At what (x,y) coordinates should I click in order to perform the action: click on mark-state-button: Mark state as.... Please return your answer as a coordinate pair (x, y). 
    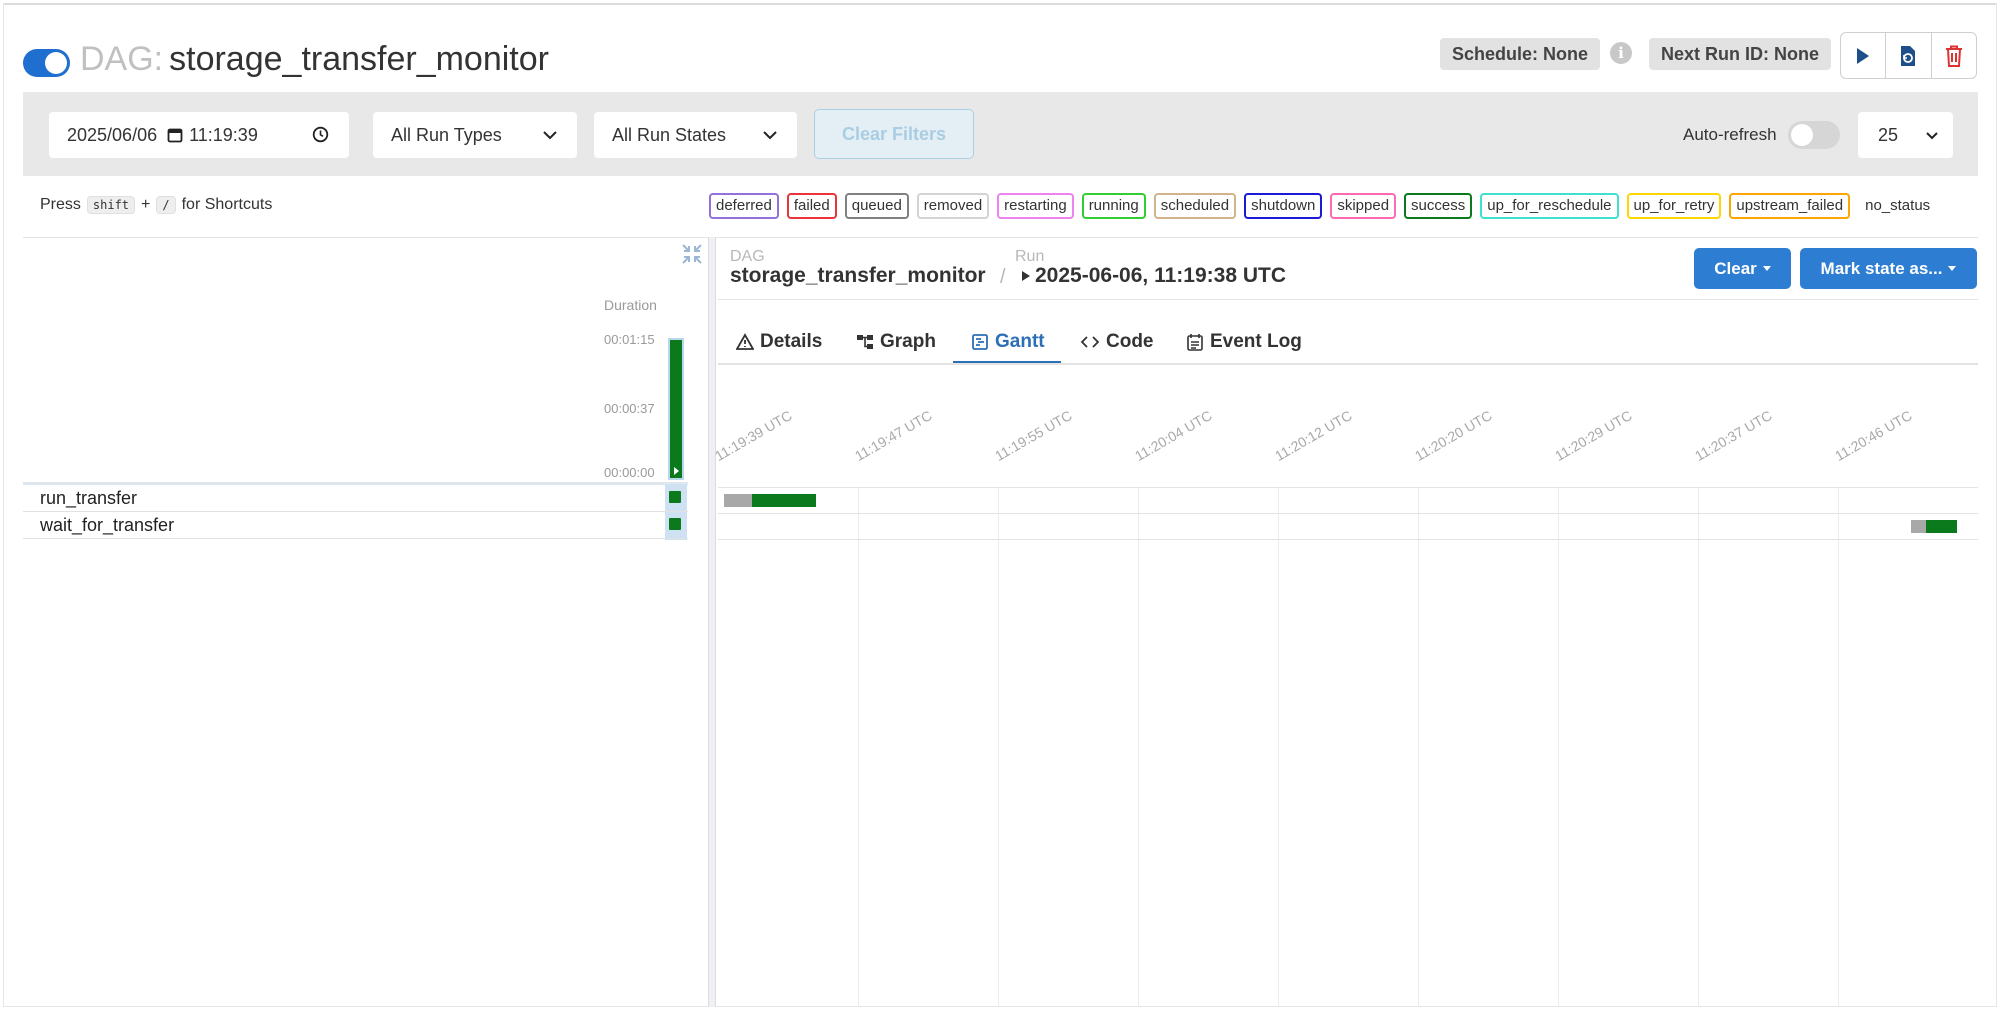
    Looking at the image, I should click on (1888, 268).